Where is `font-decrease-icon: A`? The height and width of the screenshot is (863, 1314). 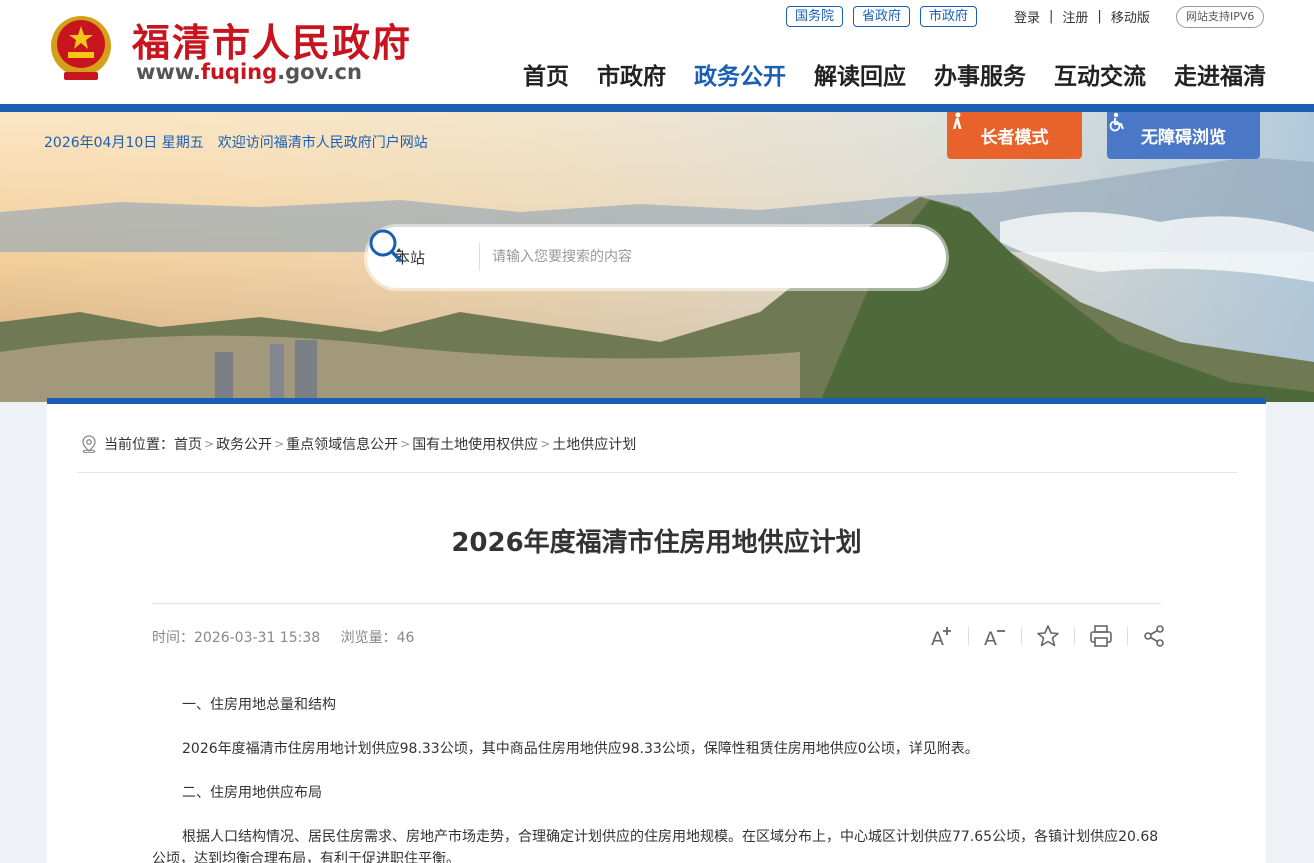 font-decrease-icon: A is located at coordinates (995, 636).